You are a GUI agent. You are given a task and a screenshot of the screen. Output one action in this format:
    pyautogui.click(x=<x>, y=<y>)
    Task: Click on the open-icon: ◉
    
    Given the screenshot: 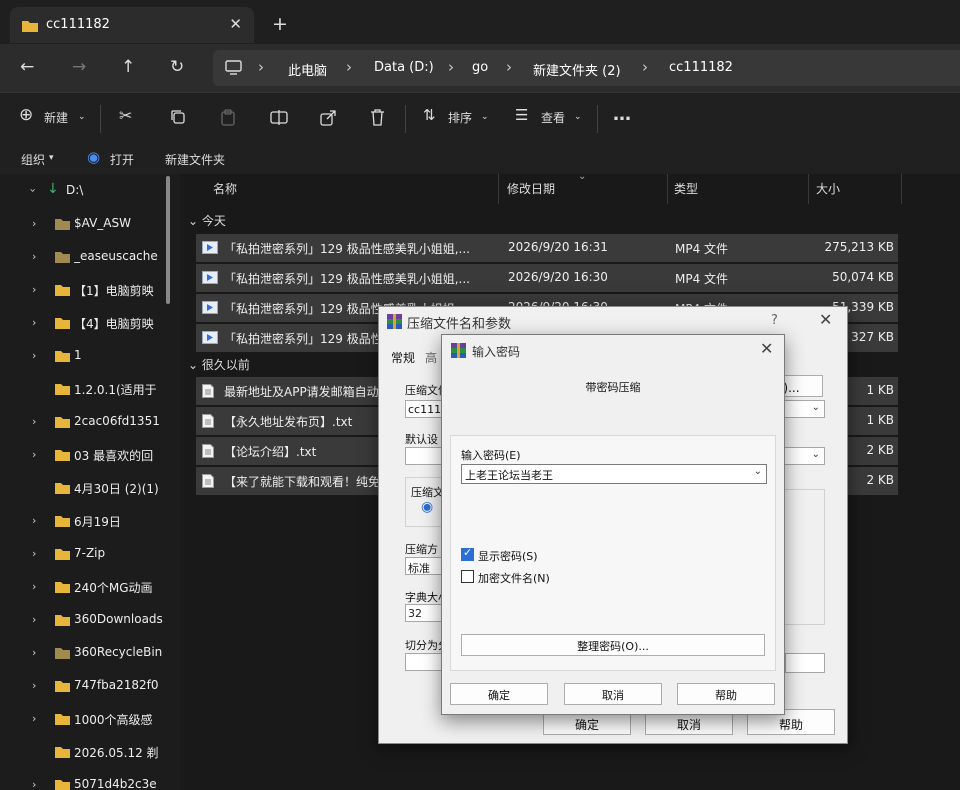 What is the action you would take?
    pyautogui.click(x=93, y=157)
    